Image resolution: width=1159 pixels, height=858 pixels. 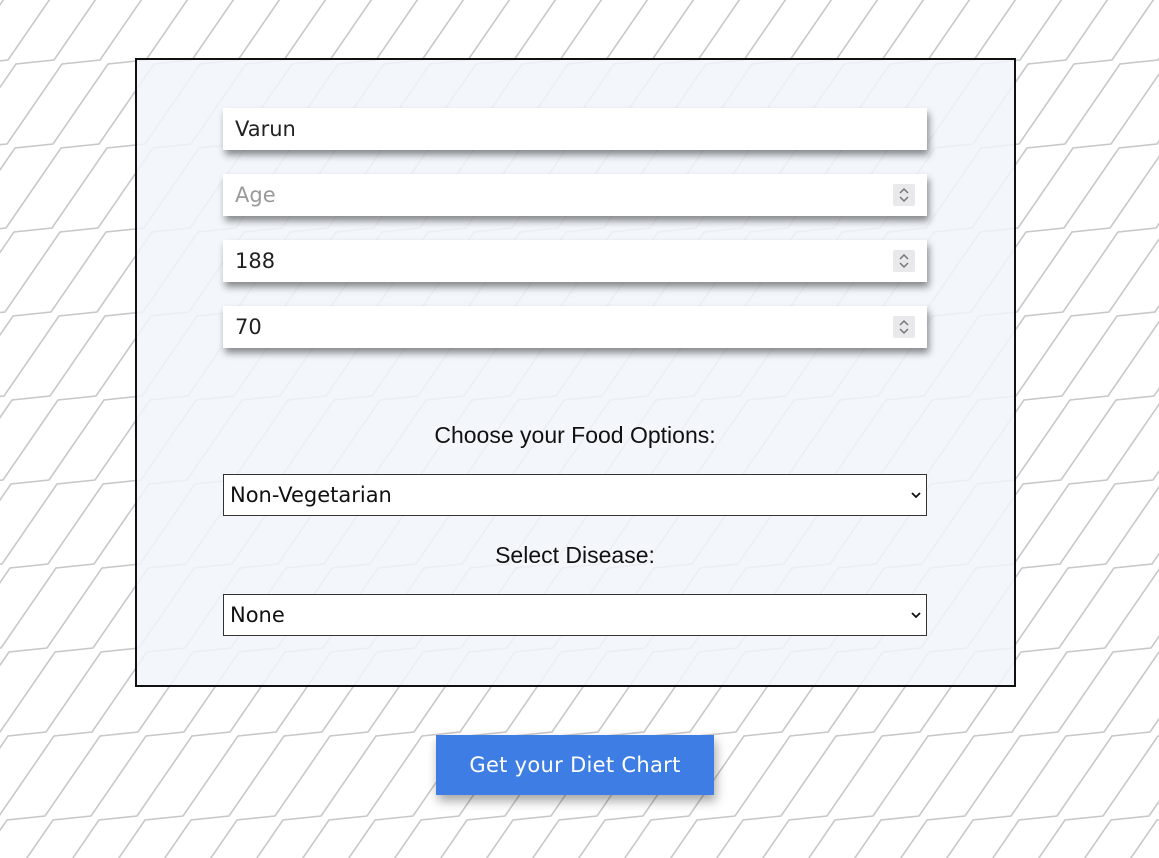 I want to click on age-stepper-icon, so click(x=904, y=195).